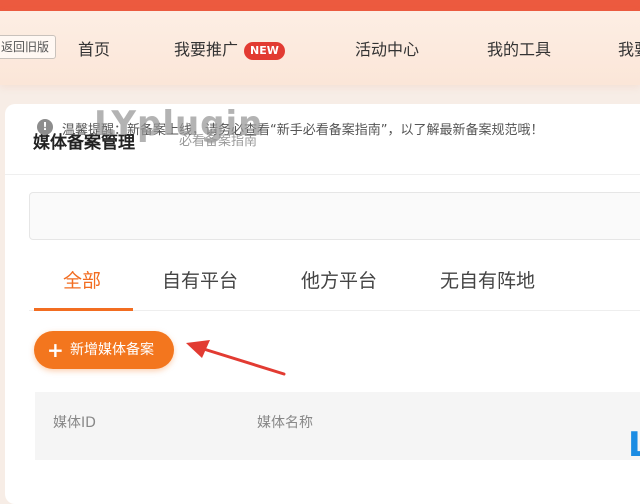 The width and height of the screenshot is (640, 504). What do you see at coordinates (206, 49) in the screenshot?
I see `nav-item-promote-label: 我要推广` at bounding box center [206, 49].